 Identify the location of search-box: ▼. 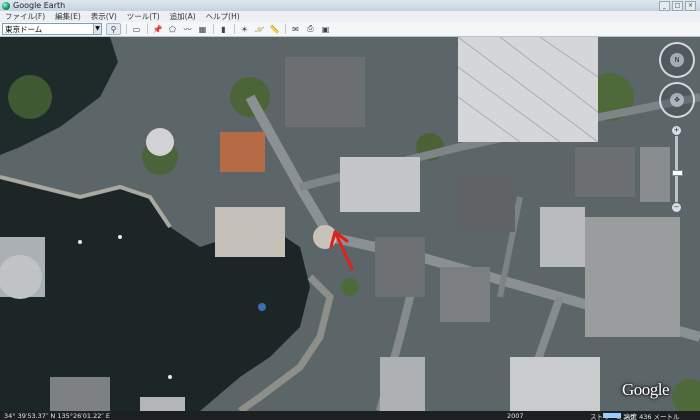
(52, 29).